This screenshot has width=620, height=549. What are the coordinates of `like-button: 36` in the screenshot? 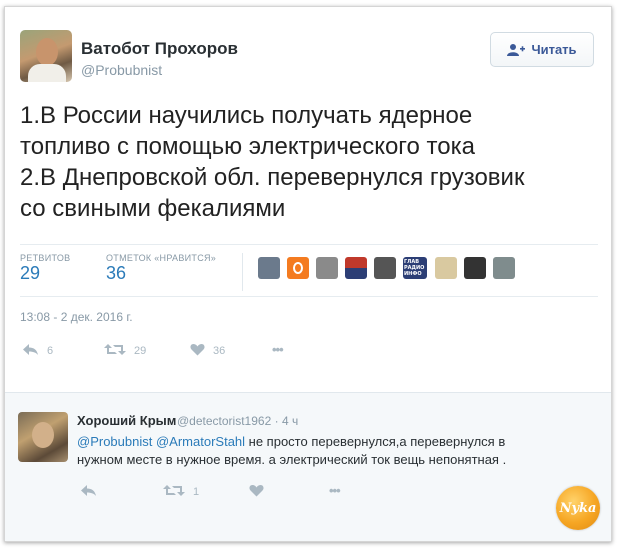 It's located at (207, 351).